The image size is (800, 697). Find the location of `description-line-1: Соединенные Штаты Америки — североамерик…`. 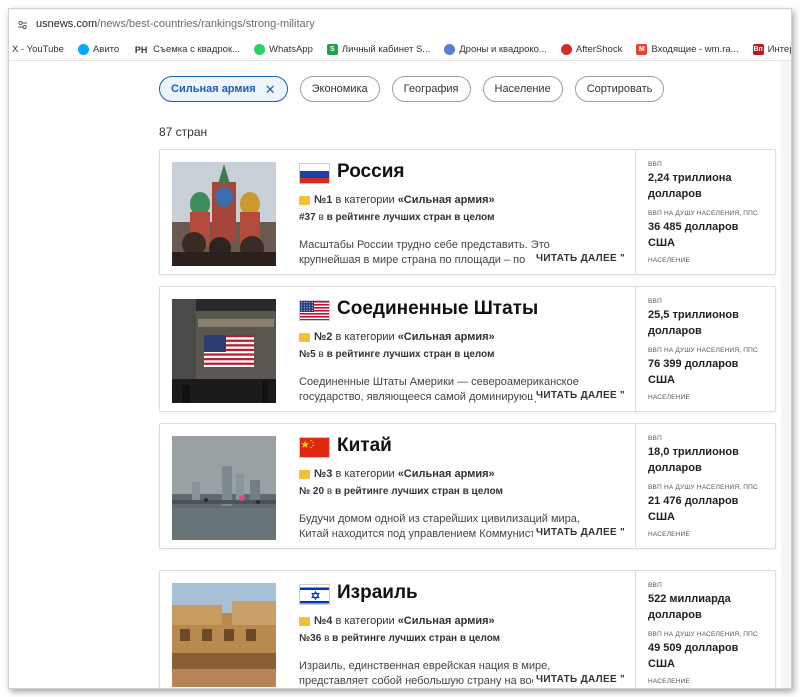

description-line-1: Соединенные Штаты Америки — североамерик… is located at coordinates (439, 382).